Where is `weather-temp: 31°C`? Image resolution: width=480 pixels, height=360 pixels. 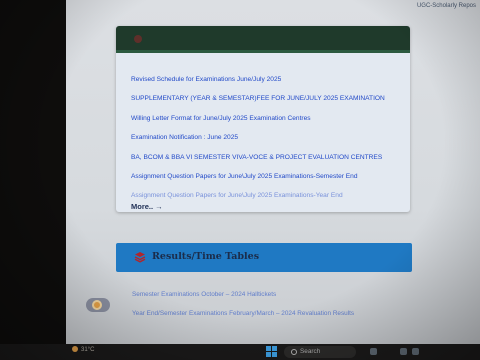 weather-temp: 31°C is located at coordinates (88, 350).